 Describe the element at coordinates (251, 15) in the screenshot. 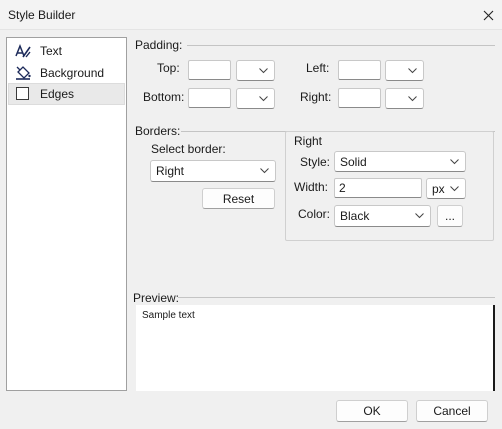

I see `title-bar: Style Builder` at that location.